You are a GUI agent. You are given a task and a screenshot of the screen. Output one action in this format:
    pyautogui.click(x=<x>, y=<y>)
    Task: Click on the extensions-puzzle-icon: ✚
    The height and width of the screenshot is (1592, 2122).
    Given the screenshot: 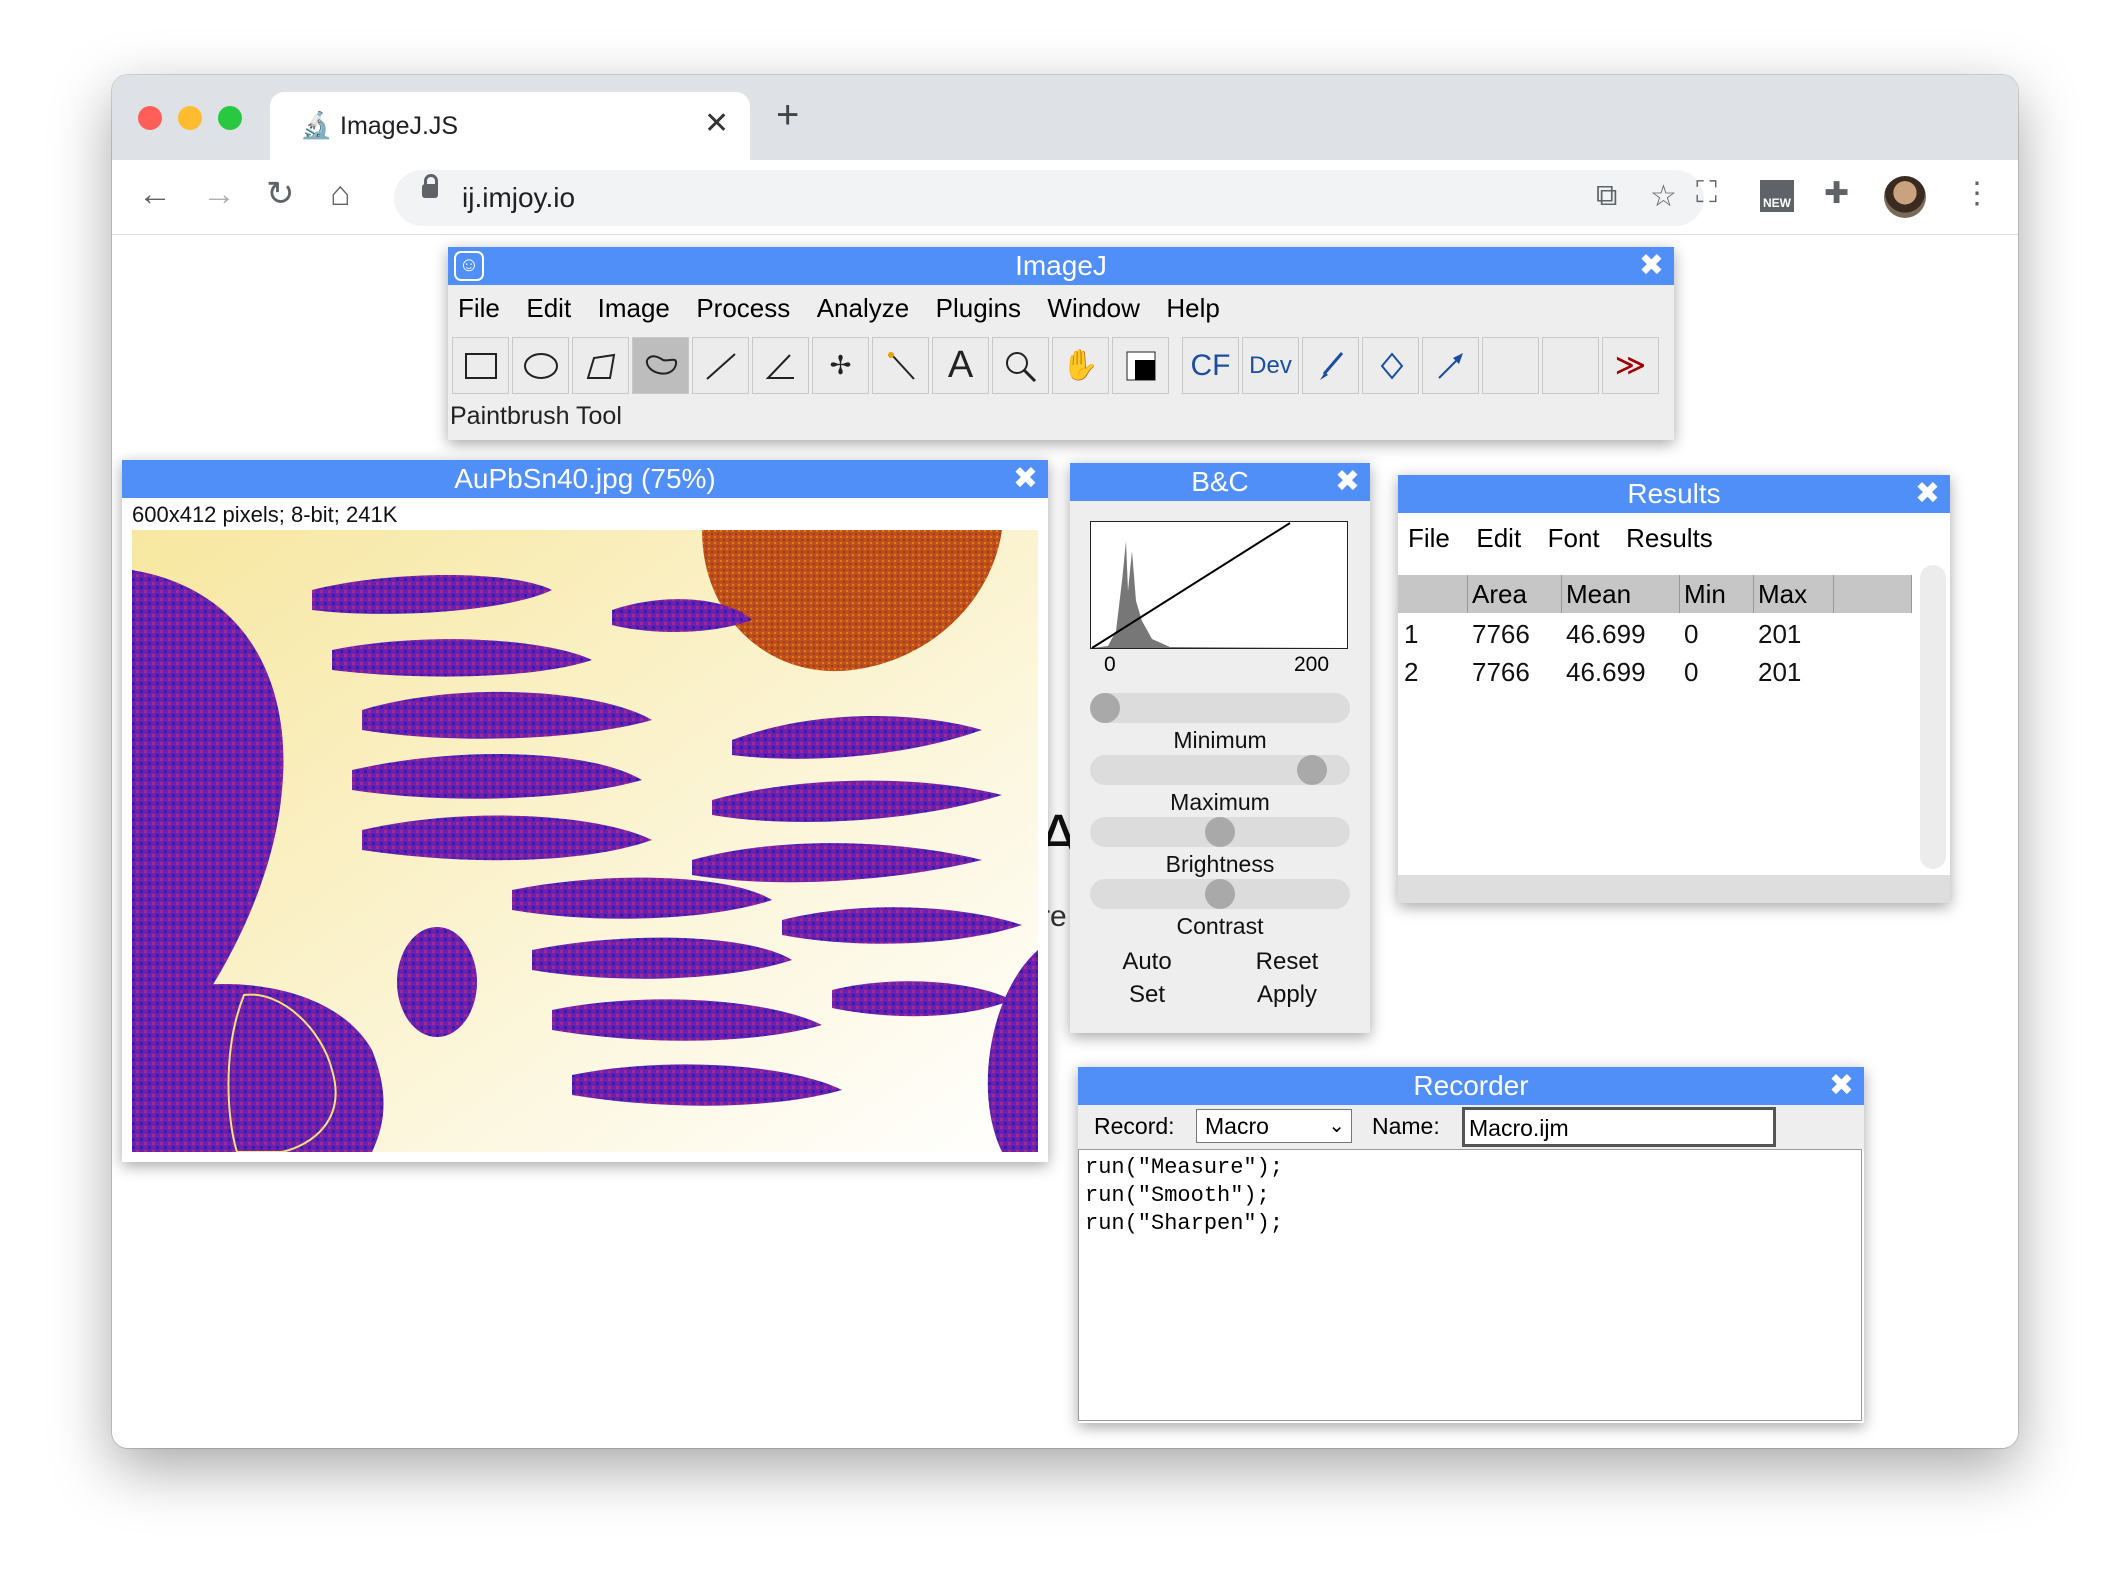 What is the action you would take?
    pyautogui.click(x=1836, y=193)
    